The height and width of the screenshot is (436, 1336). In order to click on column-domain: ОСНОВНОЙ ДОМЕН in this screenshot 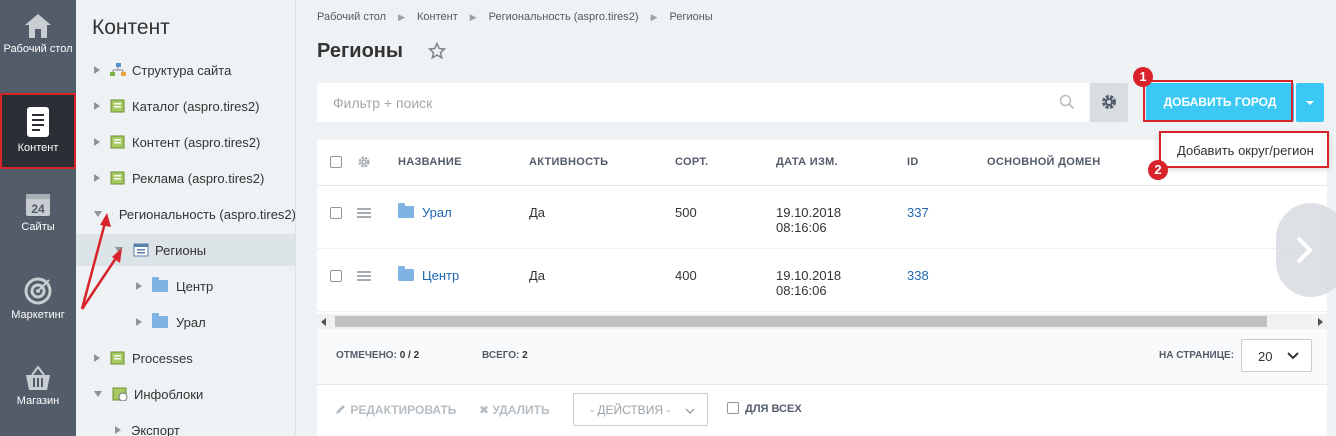, I will do `click(1043, 162)`.